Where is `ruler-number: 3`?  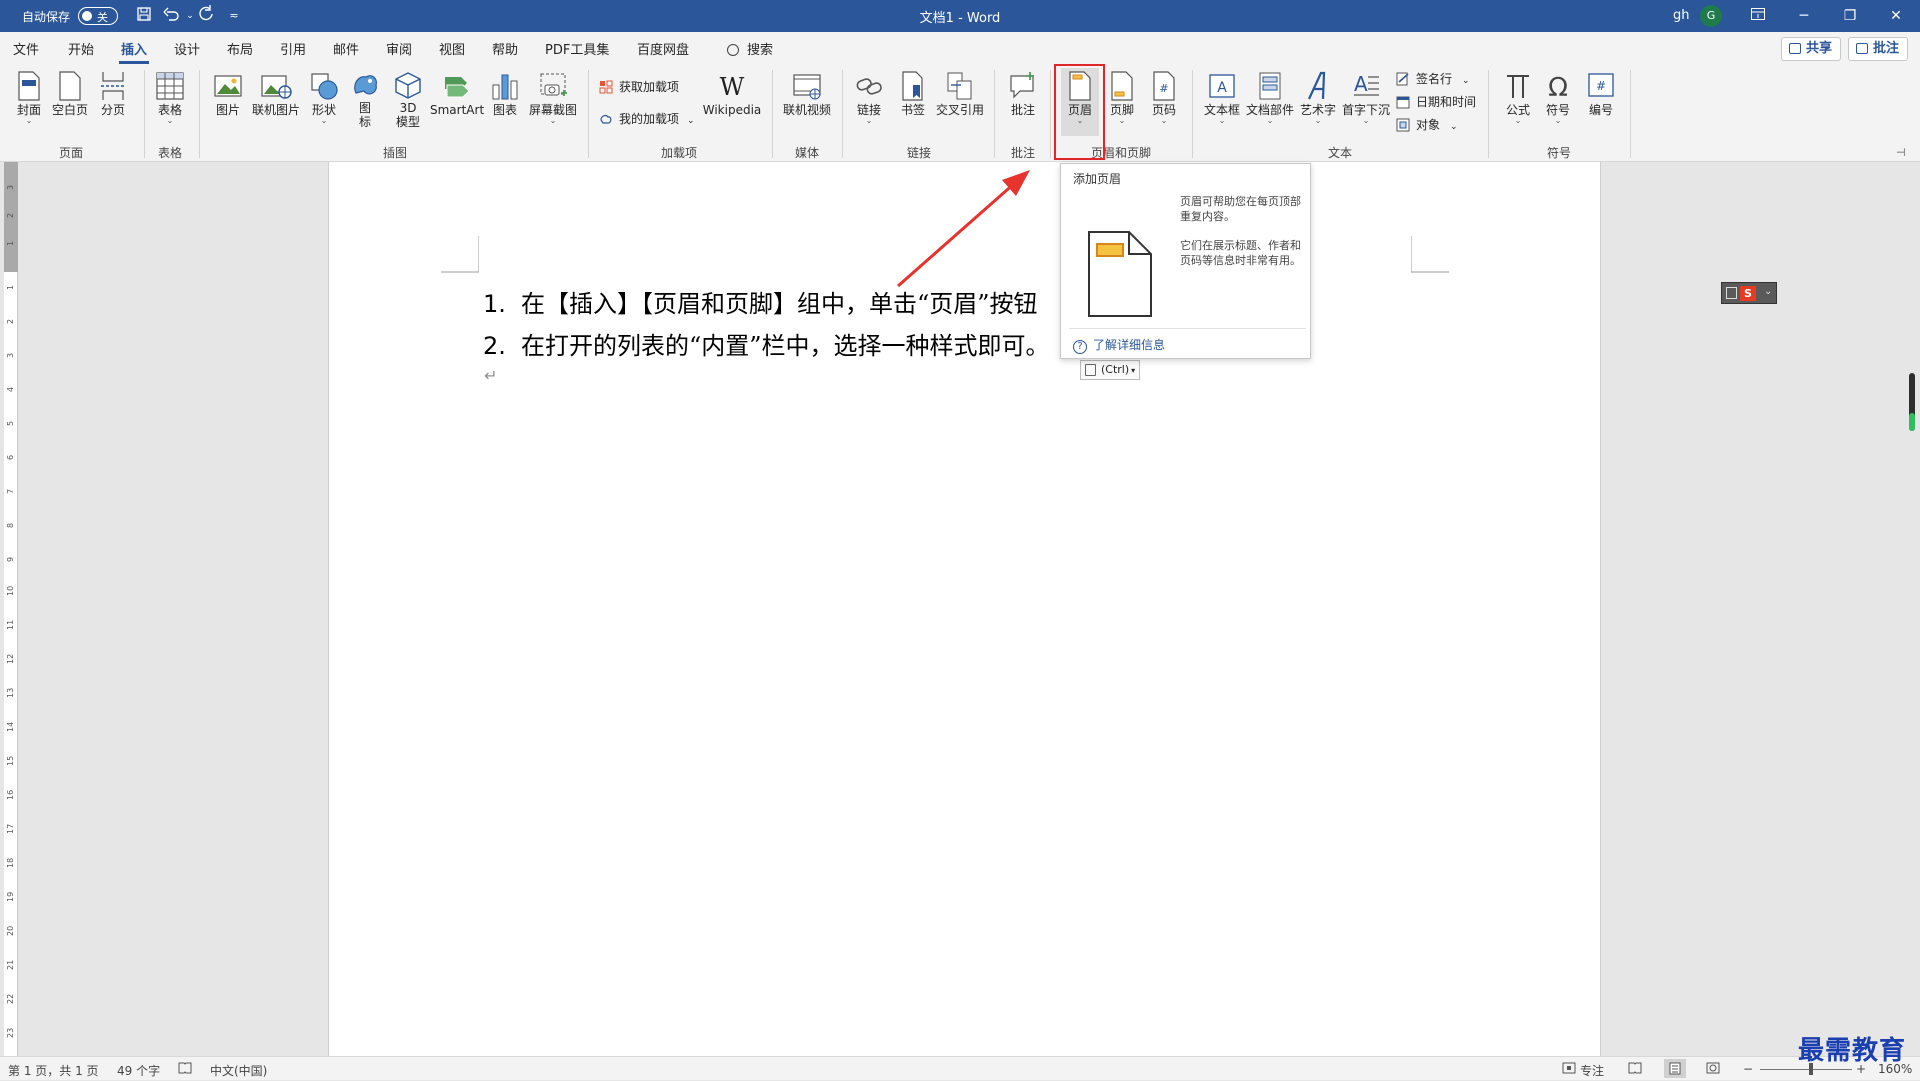
ruler-number: 3 is located at coordinates (10, 355).